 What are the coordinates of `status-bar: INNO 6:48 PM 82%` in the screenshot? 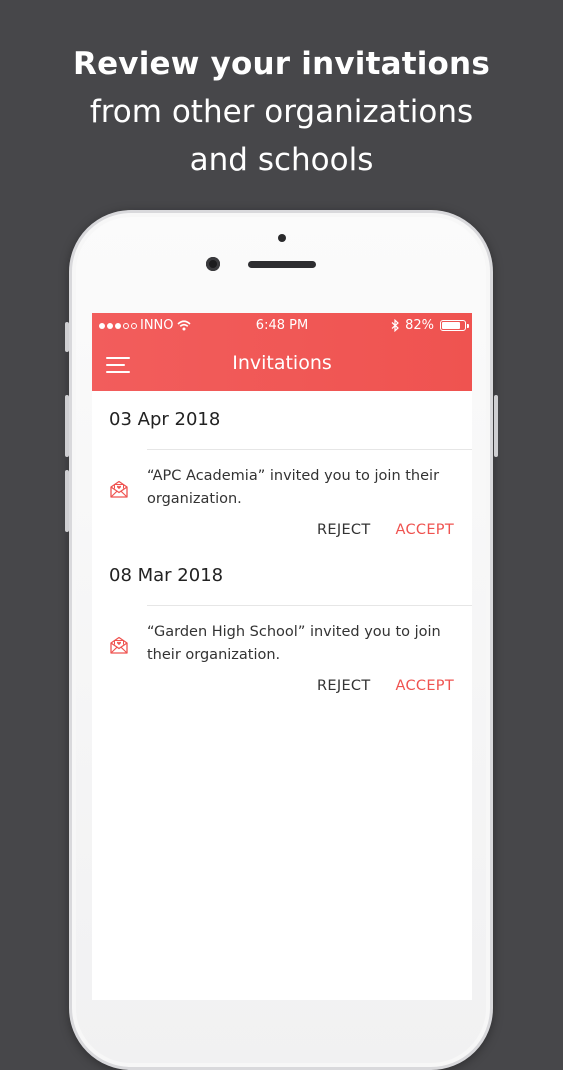 It's located at (282, 326).